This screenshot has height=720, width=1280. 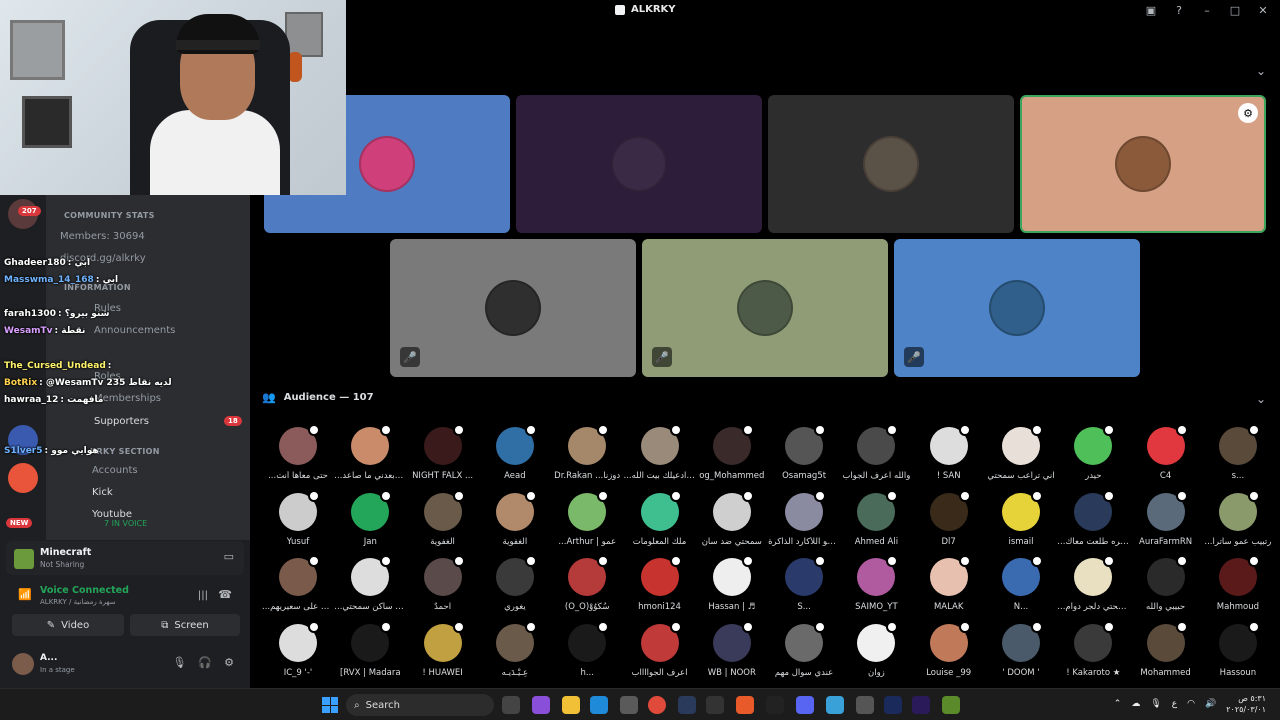 What do you see at coordinates (298, 583) in the screenshot?
I see `audience-member: ...يزهم على سعيريهم` at bounding box center [298, 583].